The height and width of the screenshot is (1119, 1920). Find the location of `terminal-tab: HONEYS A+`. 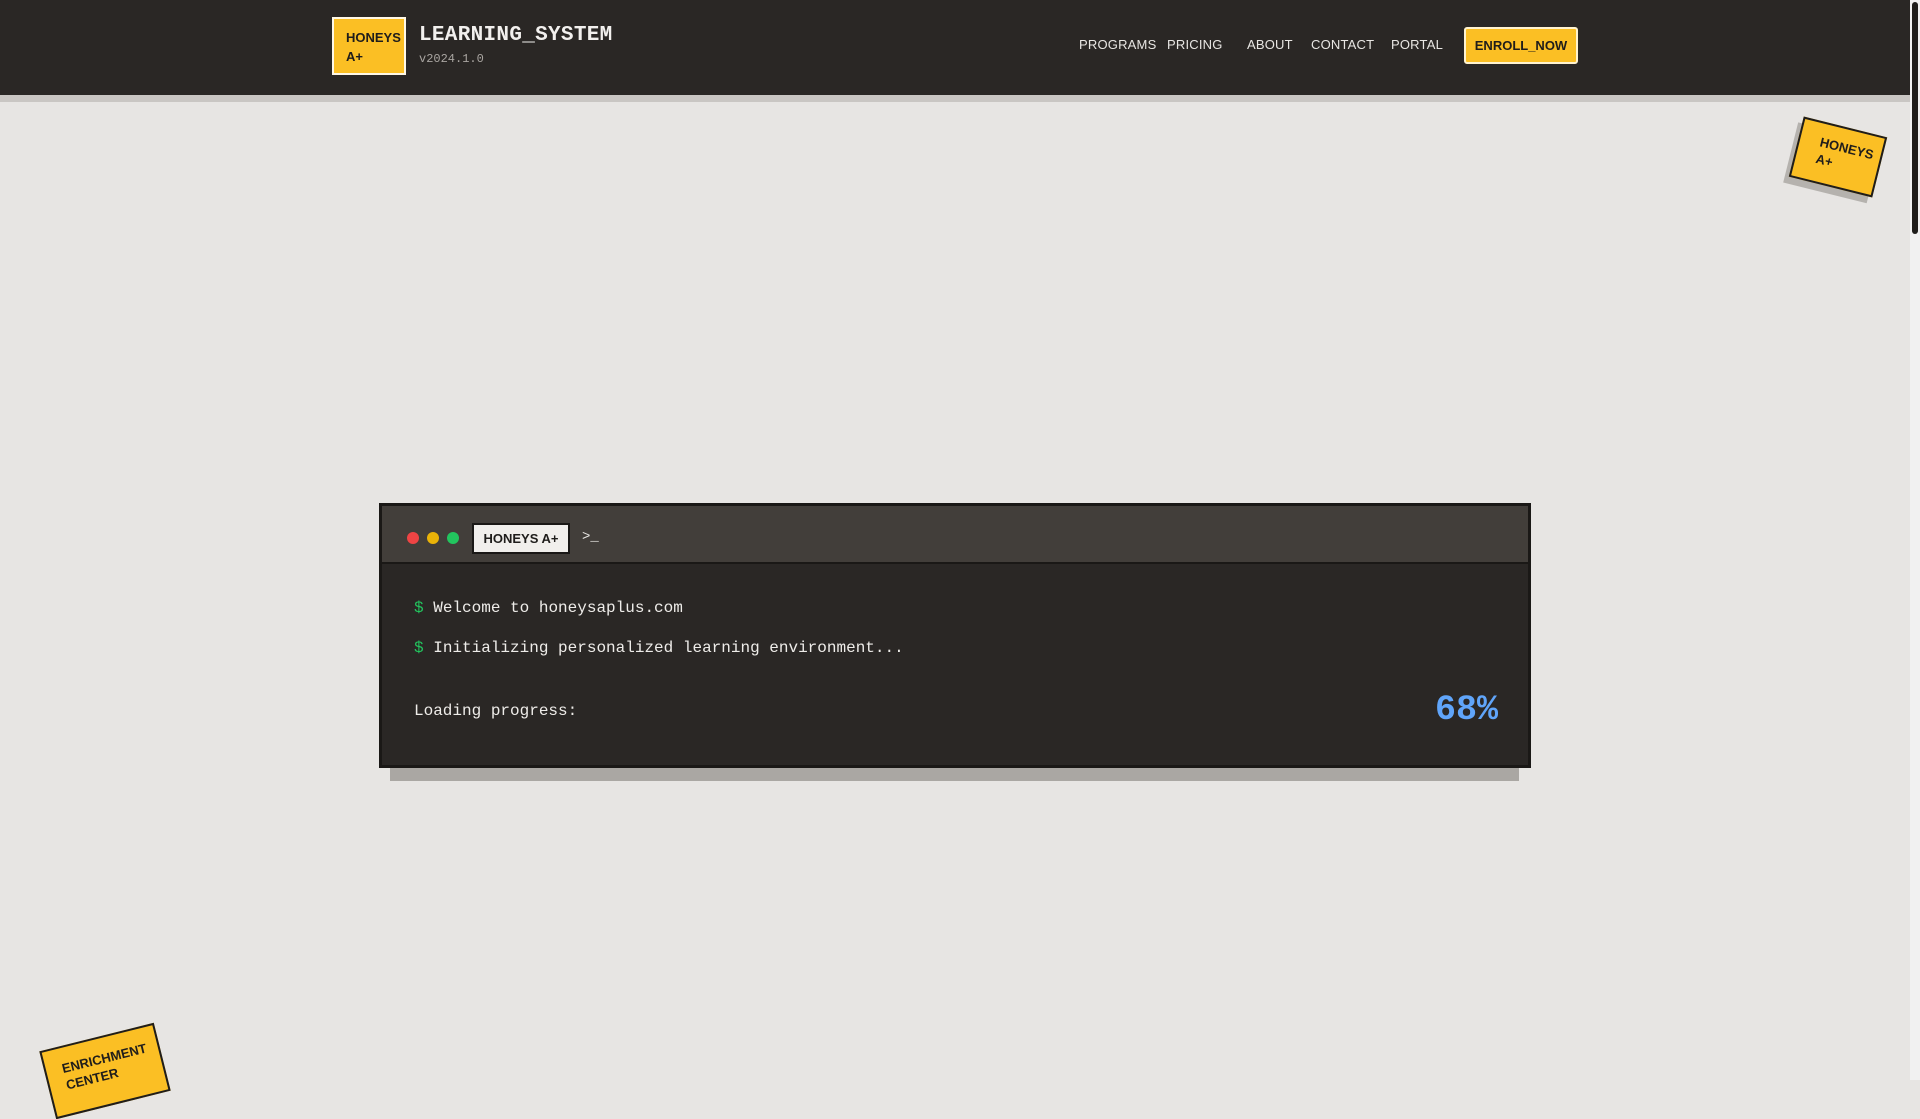

terminal-tab: HONEYS A+ is located at coordinates (521, 538).